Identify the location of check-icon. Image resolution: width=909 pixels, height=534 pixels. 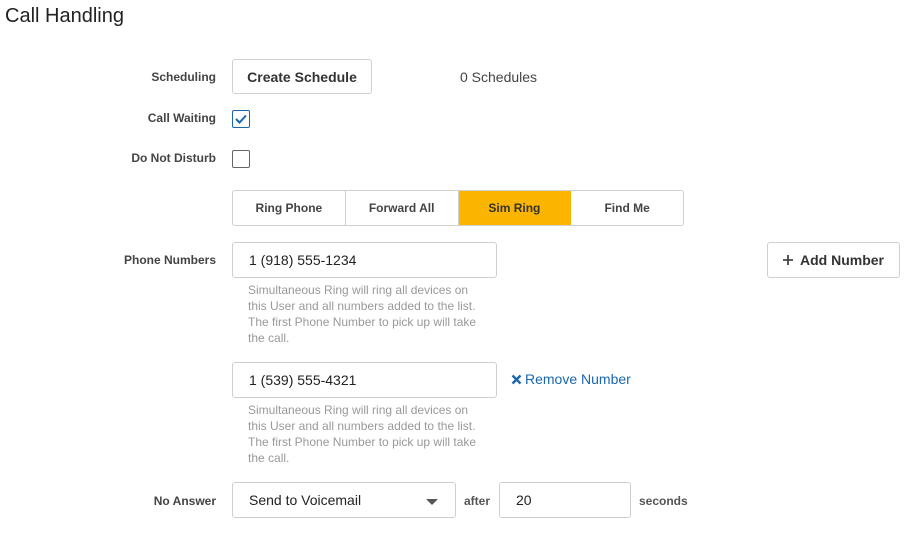
(241, 119).